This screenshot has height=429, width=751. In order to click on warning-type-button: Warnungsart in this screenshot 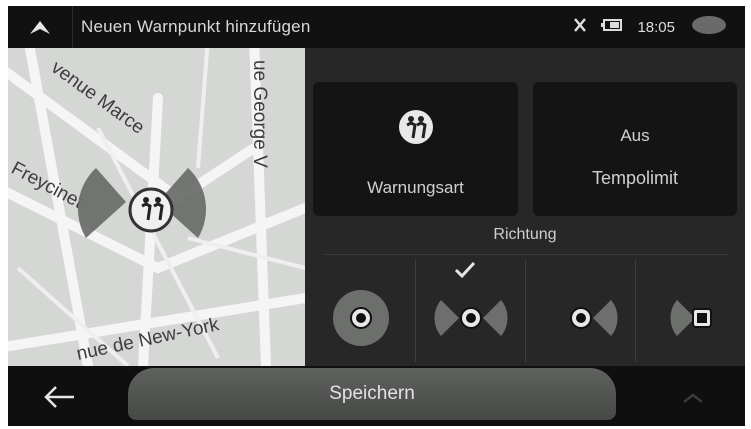, I will do `click(415, 149)`.